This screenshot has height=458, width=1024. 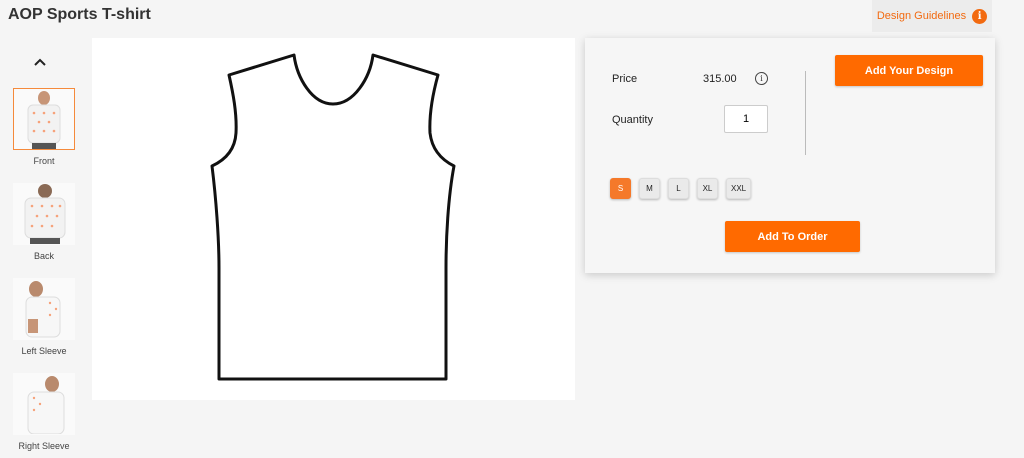 What do you see at coordinates (44, 351) in the screenshot?
I see `view-label: Left Sleeve` at bounding box center [44, 351].